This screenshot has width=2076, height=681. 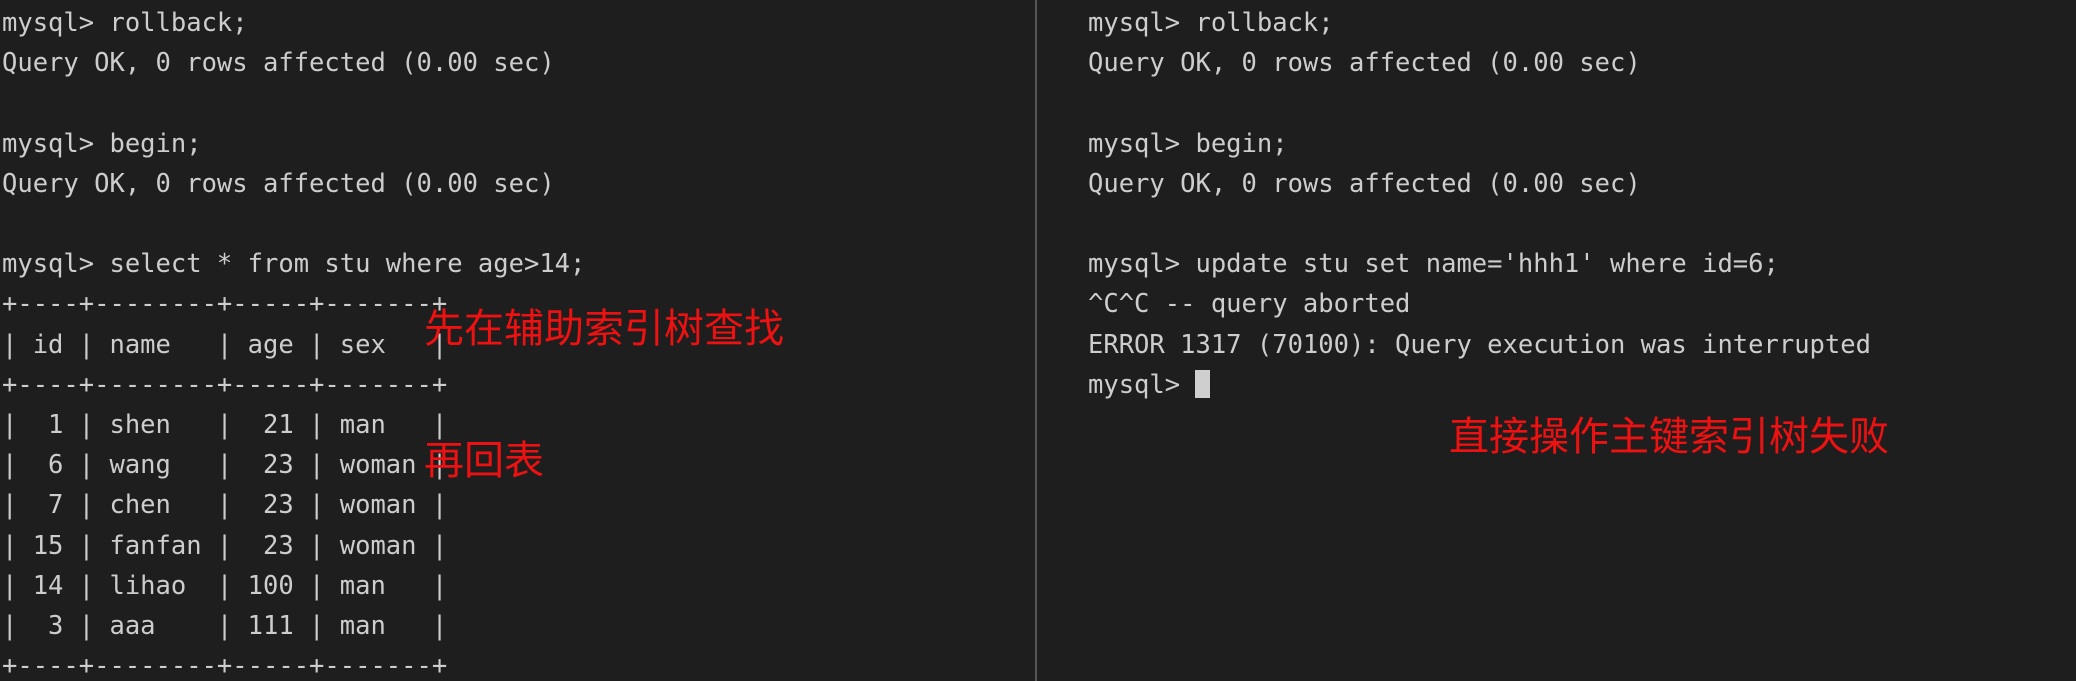 What do you see at coordinates (1669, 437) in the screenshot?
I see `annotation-primary-index: 直接操作主键索引树失败` at bounding box center [1669, 437].